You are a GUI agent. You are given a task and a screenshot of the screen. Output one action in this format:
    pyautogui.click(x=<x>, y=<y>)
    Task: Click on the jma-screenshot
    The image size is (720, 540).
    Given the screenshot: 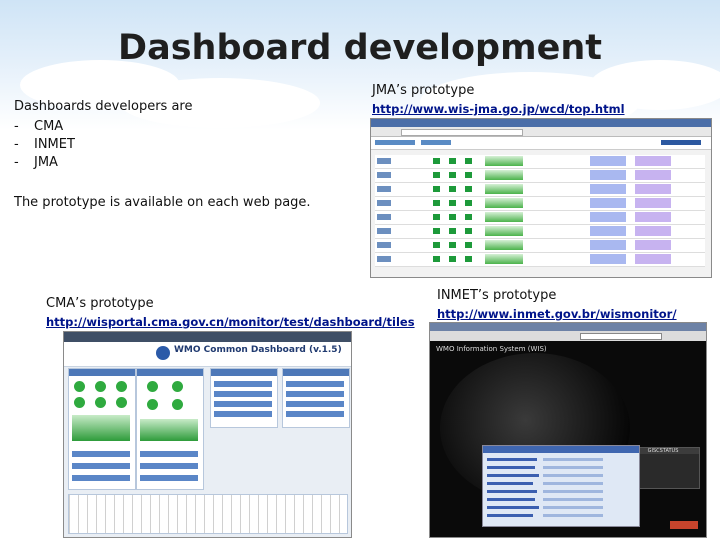 What is the action you would take?
    pyautogui.click(x=541, y=198)
    